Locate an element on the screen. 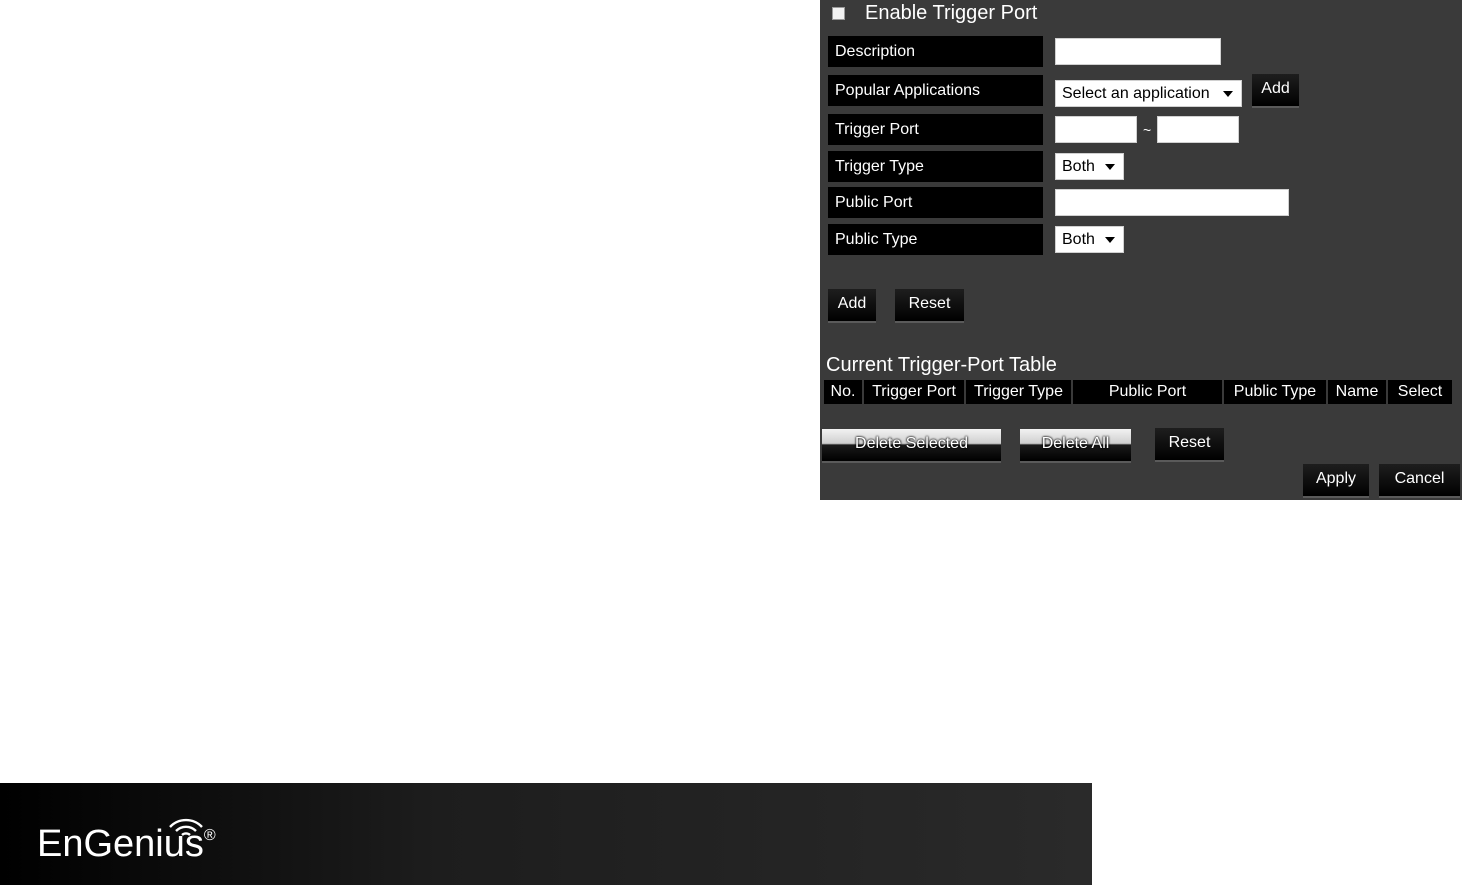  table-title: Current Trigger-Port Table is located at coordinates (941, 365).